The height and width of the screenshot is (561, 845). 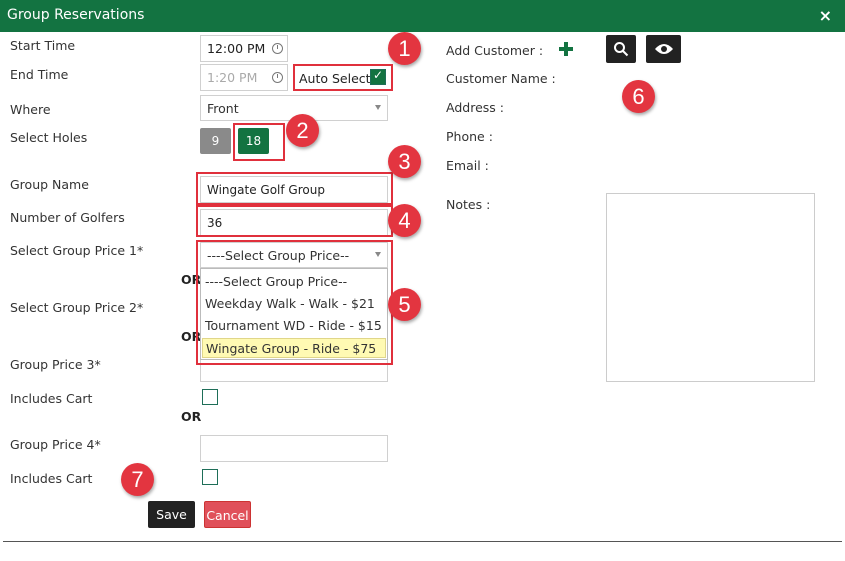 I want to click on notes-label: Notes :, so click(x=468, y=204).